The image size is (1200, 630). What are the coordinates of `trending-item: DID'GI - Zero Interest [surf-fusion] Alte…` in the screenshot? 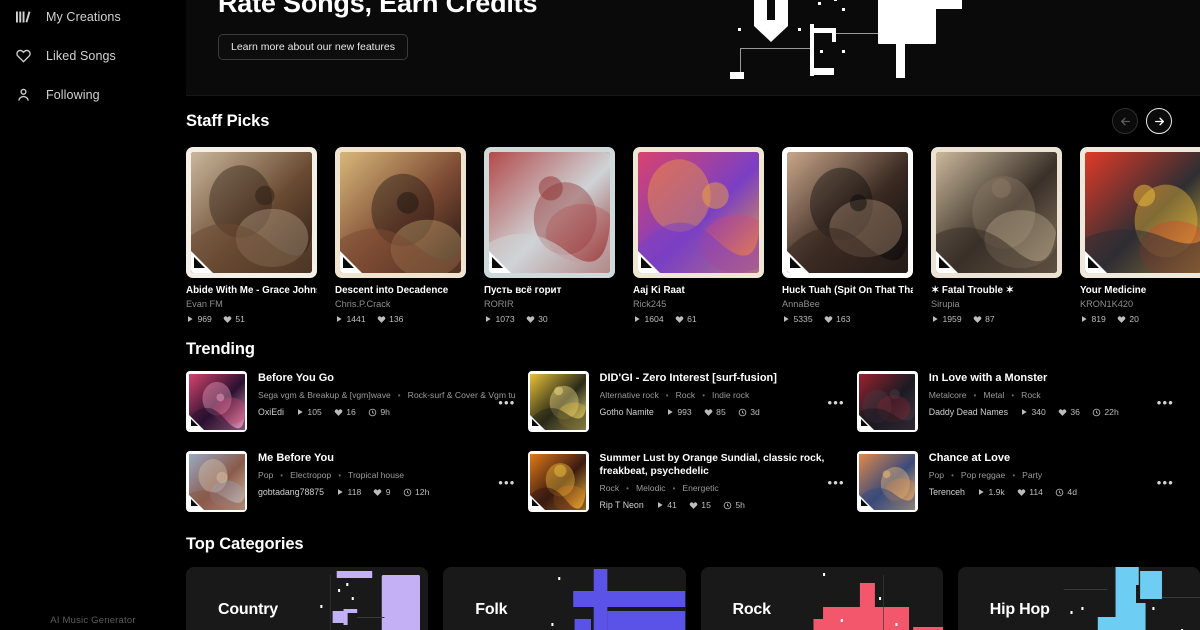 It's located at (686, 405).